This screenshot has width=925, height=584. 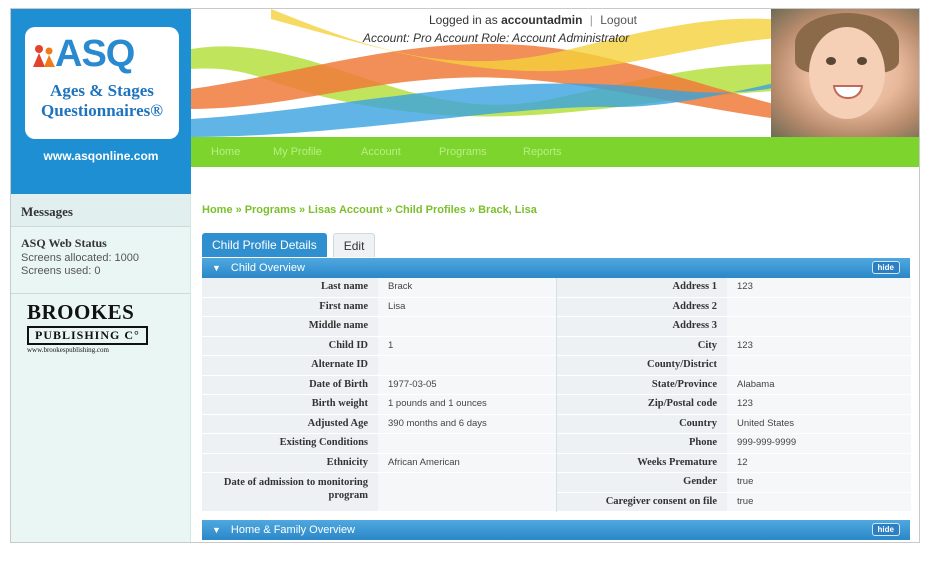 What do you see at coordinates (61, 271) in the screenshot?
I see `screens-used: Screens used: 0` at bounding box center [61, 271].